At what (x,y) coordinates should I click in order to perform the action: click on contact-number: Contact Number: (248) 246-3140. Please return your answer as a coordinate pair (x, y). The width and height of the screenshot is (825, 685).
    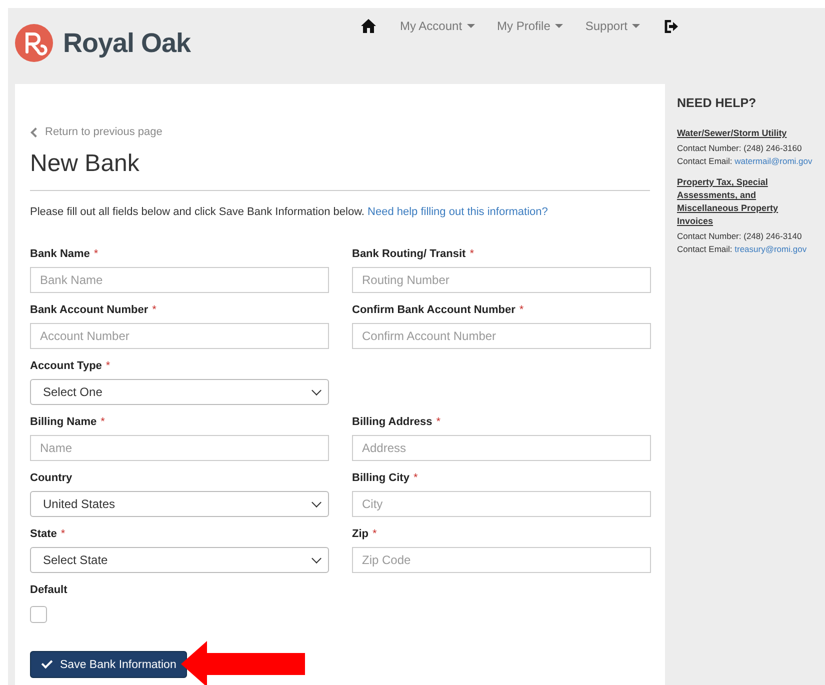
    Looking at the image, I should click on (740, 236).